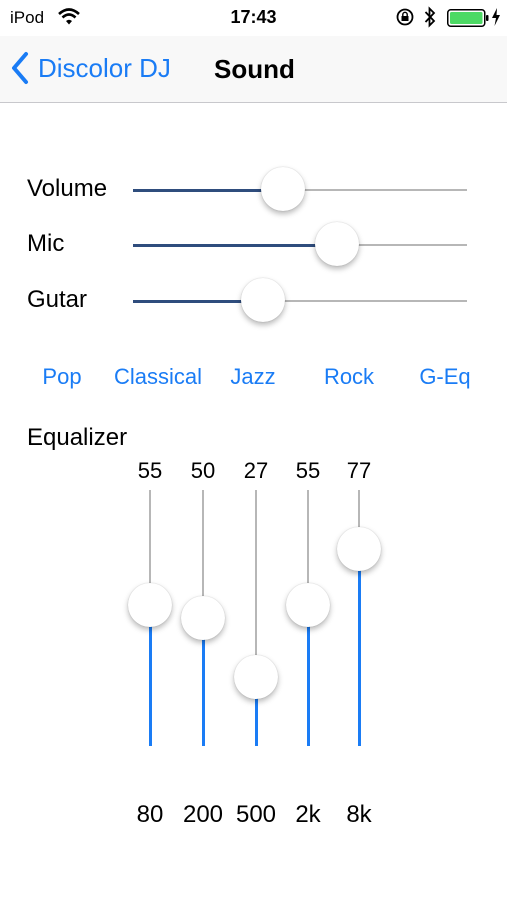 Image resolution: width=507 pixels, height=900 pixels. What do you see at coordinates (405, 17) in the screenshot?
I see `rotation-lock-icon` at bounding box center [405, 17].